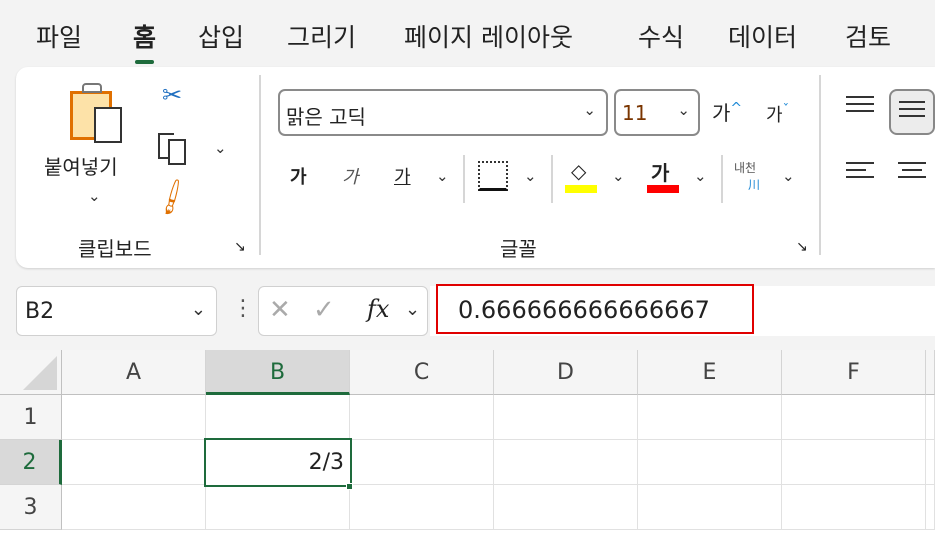  What do you see at coordinates (493, 176) in the screenshot?
I see `borders-icon` at bounding box center [493, 176].